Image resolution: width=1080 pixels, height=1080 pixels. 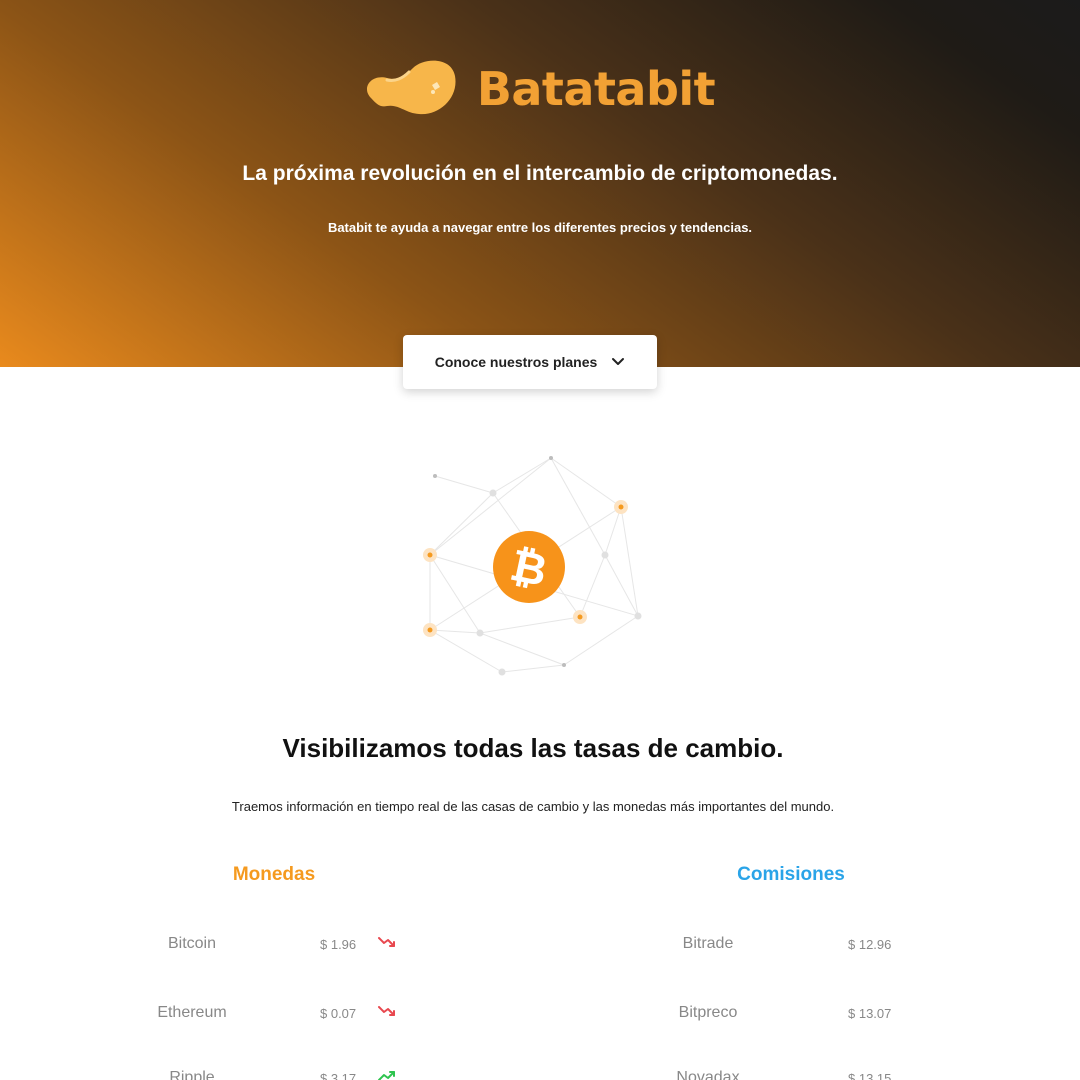 What do you see at coordinates (870, 1013) in the screenshot?
I see `exchange-fee: $ 13.07` at bounding box center [870, 1013].